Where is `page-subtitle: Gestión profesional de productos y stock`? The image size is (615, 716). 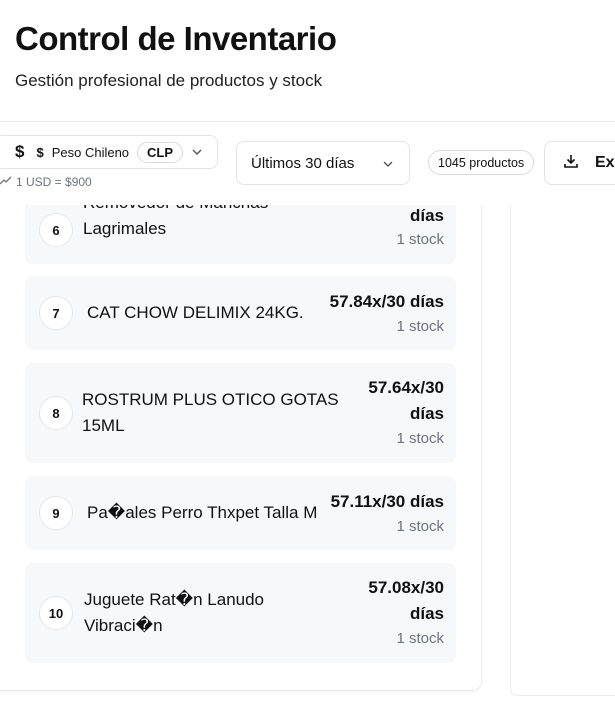 page-subtitle: Gestión profesional de productos y stock is located at coordinates (169, 80).